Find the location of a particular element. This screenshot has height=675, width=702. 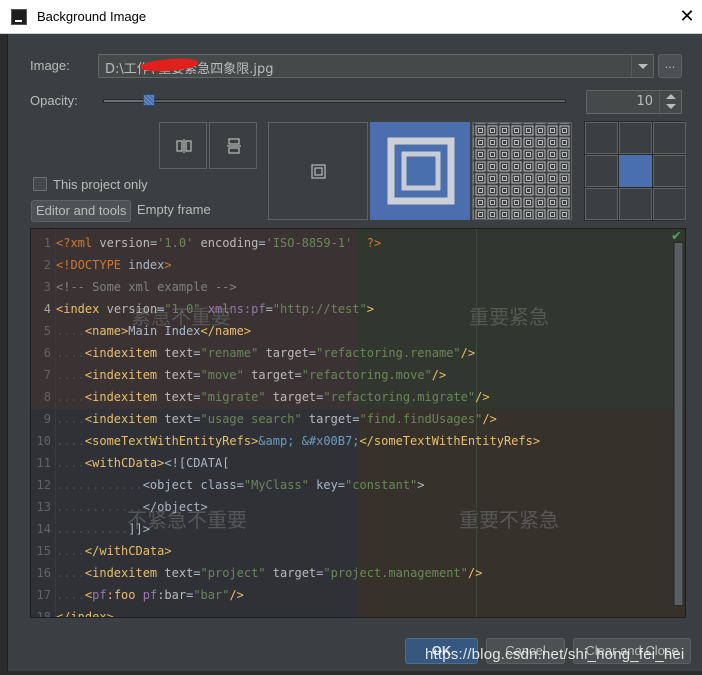

center-mode-icon is located at coordinates (318, 171).